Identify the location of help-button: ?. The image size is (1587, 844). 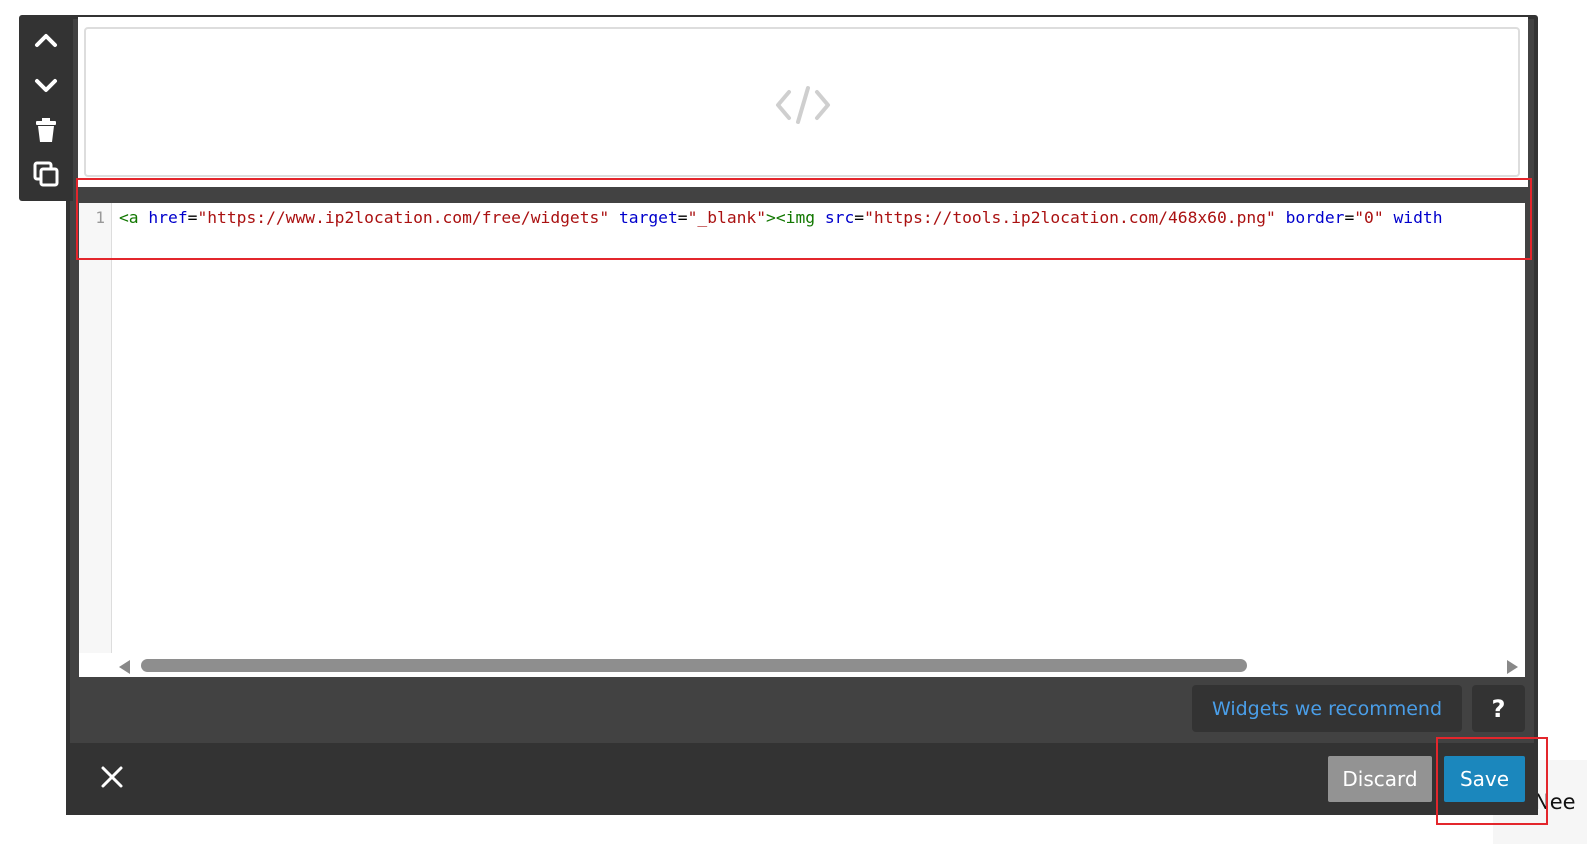
(1498, 708).